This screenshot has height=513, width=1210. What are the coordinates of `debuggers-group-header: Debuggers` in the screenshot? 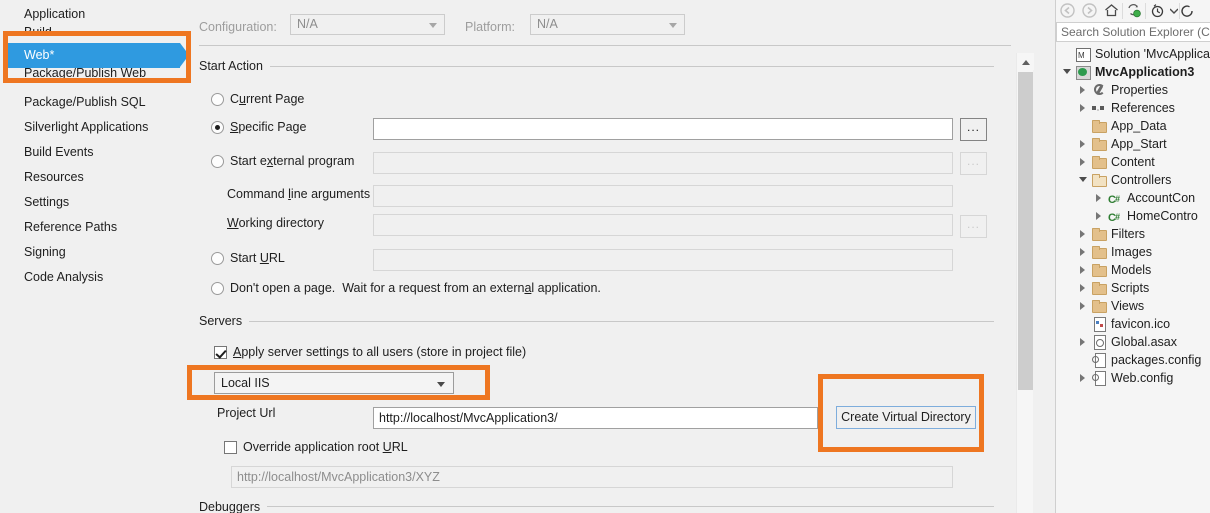 It's located at (596, 506).